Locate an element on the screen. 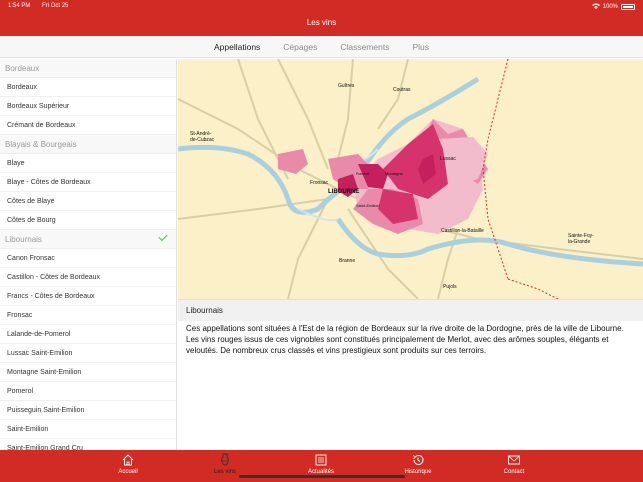 The height and width of the screenshot is (482, 643). battery-percent: 100% is located at coordinates (610, 7).